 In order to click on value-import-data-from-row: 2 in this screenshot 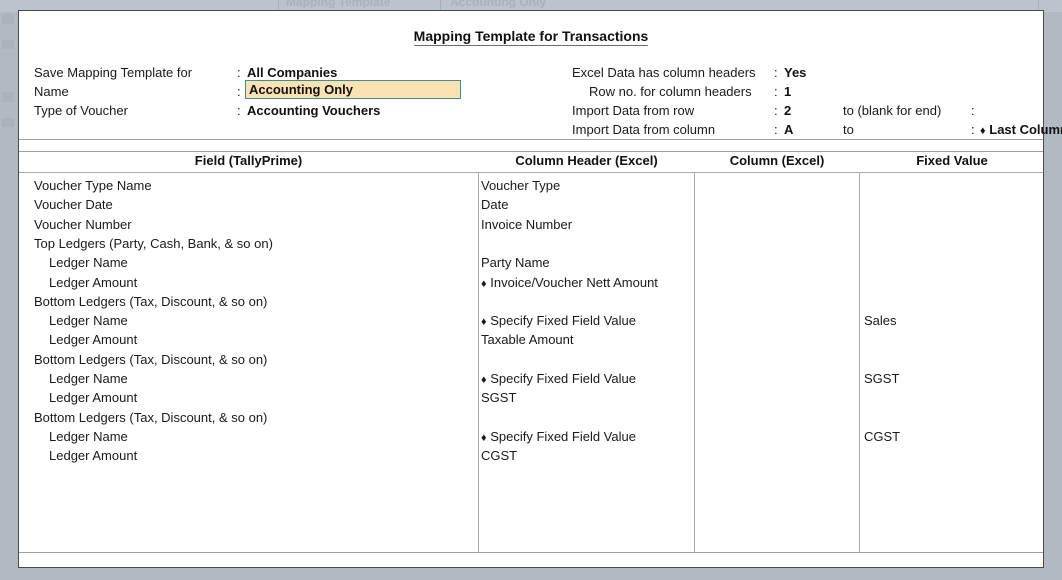, I will do `click(787, 111)`.